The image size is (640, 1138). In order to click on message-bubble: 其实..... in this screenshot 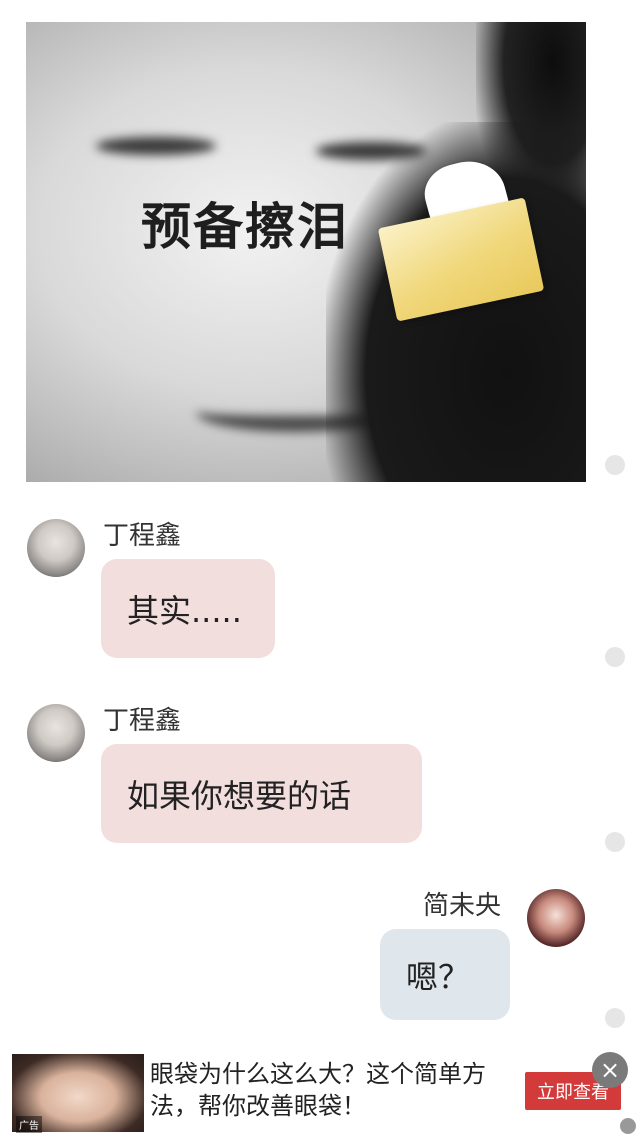, I will do `click(188, 608)`.